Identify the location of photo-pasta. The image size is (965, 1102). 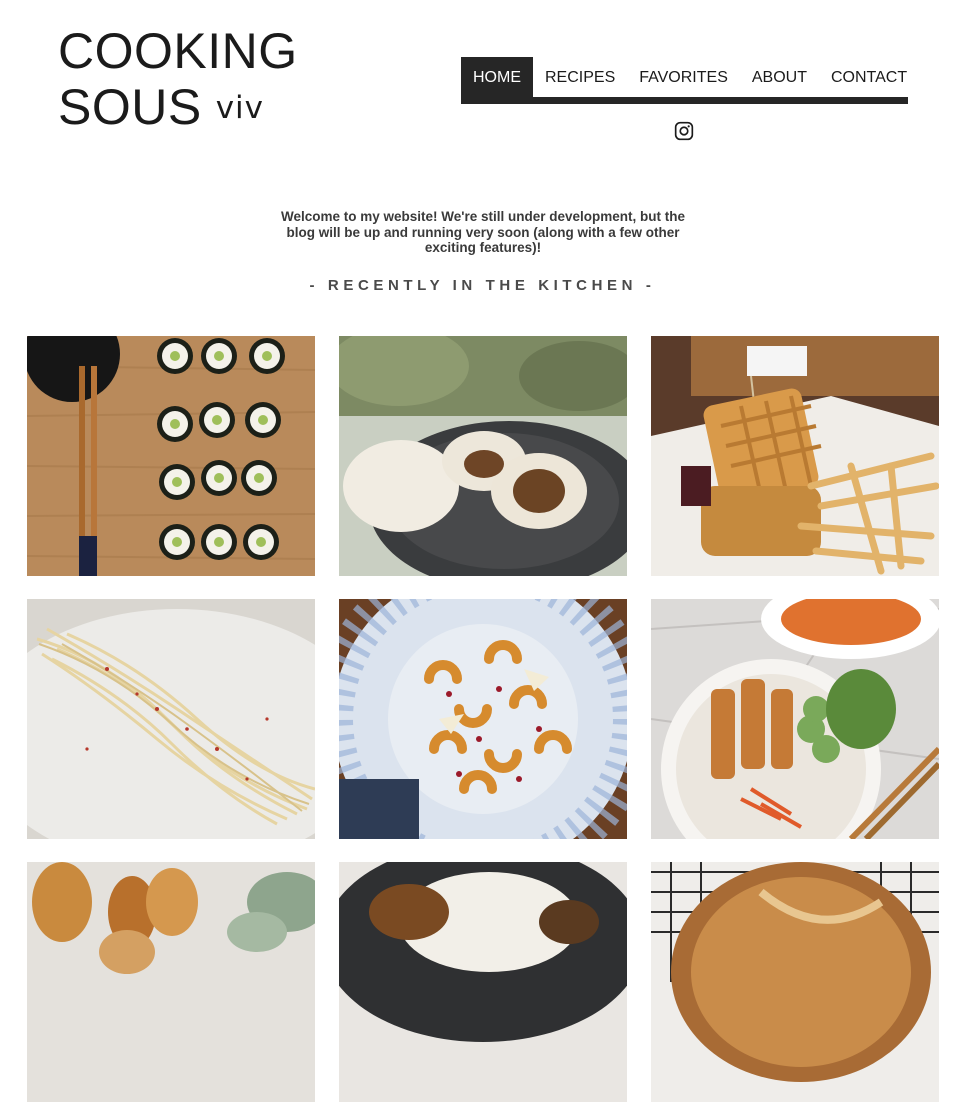
(171, 719).